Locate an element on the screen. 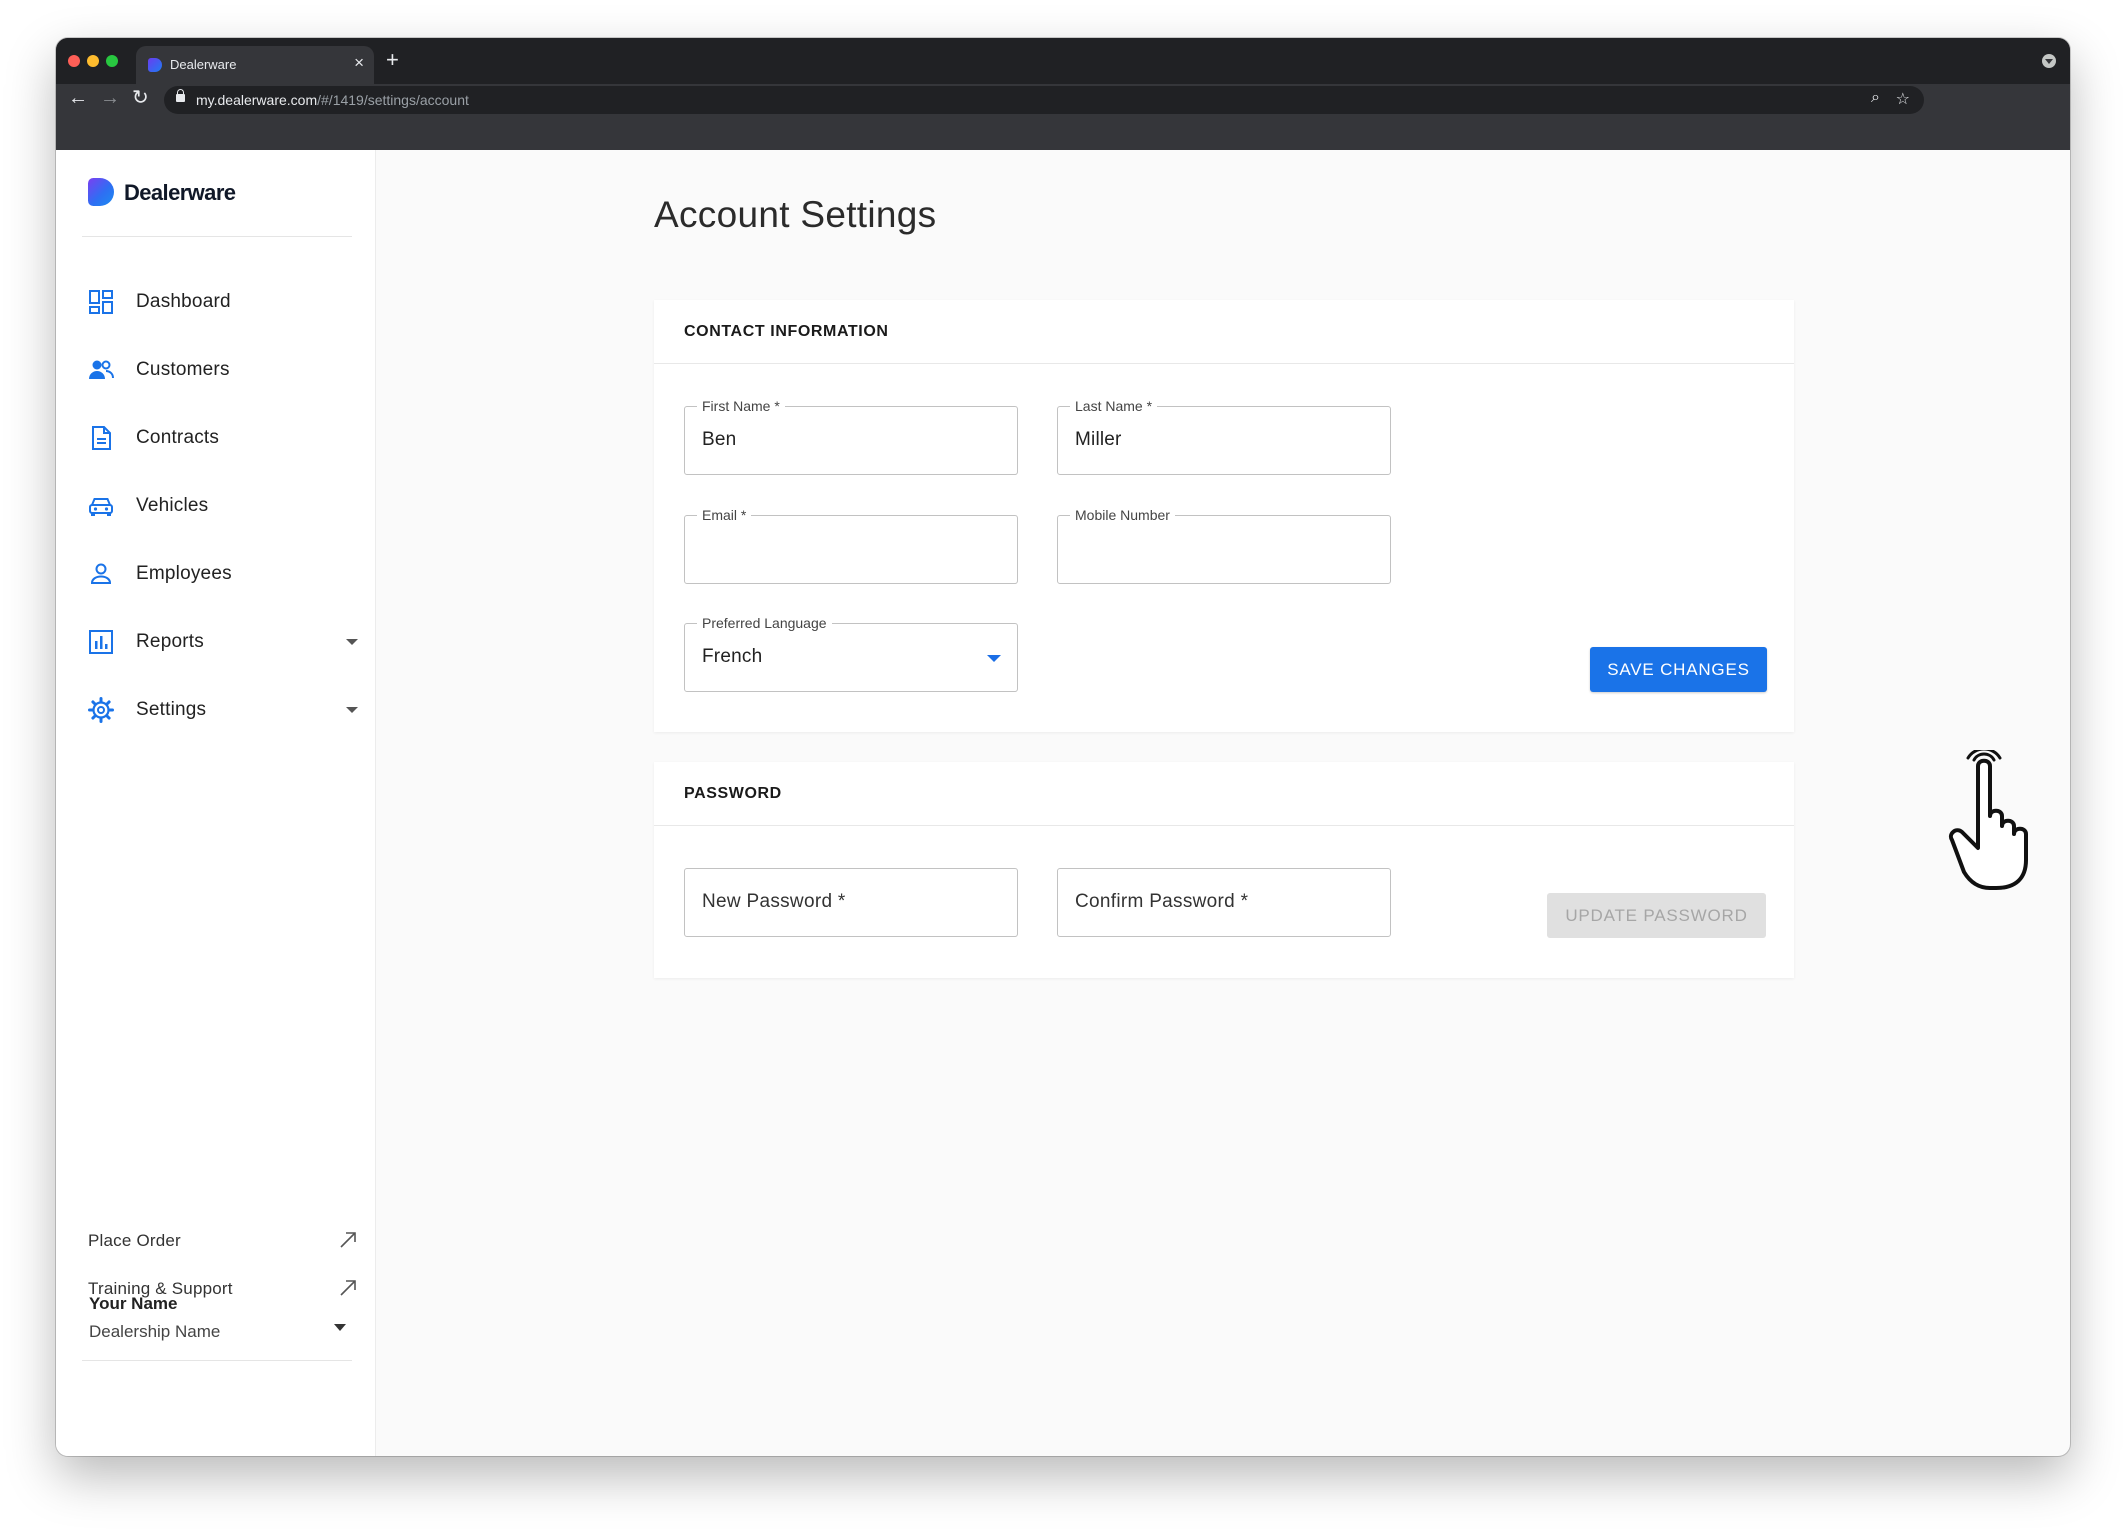 Image resolution: width=2126 pixels, height=1529 pixels. mobile-number-label: Mobile Number is located at coordinates (1122, 515).